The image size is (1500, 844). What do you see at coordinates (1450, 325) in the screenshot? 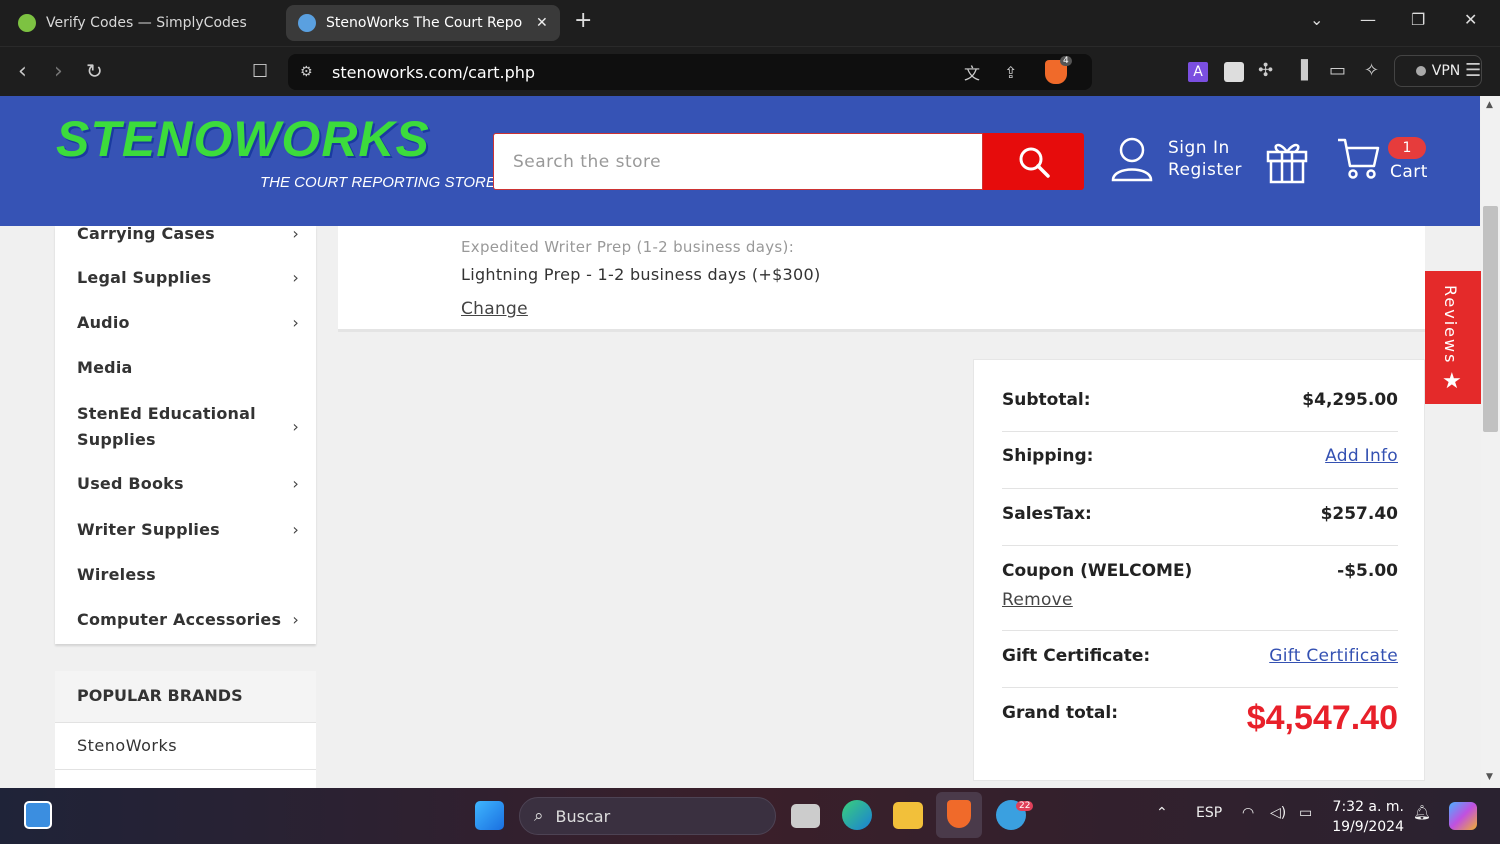
I see `reviews-label: Reviews` at bounding box center [1450, 325].